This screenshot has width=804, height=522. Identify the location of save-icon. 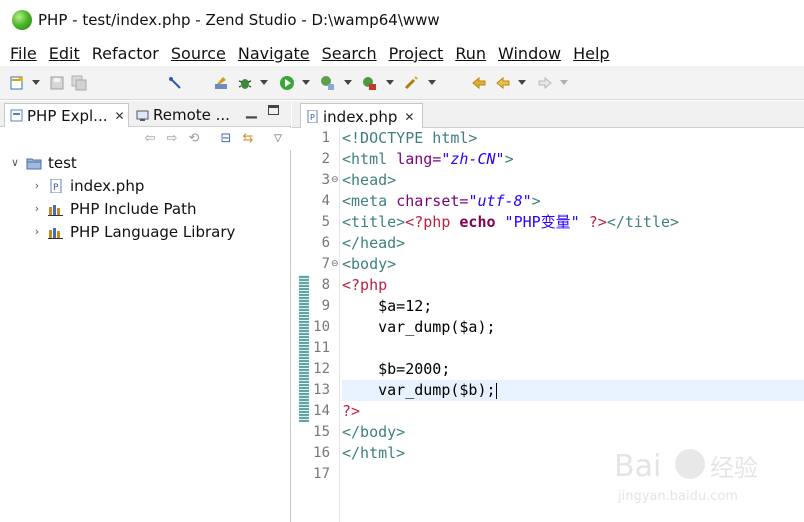
(57, 83).